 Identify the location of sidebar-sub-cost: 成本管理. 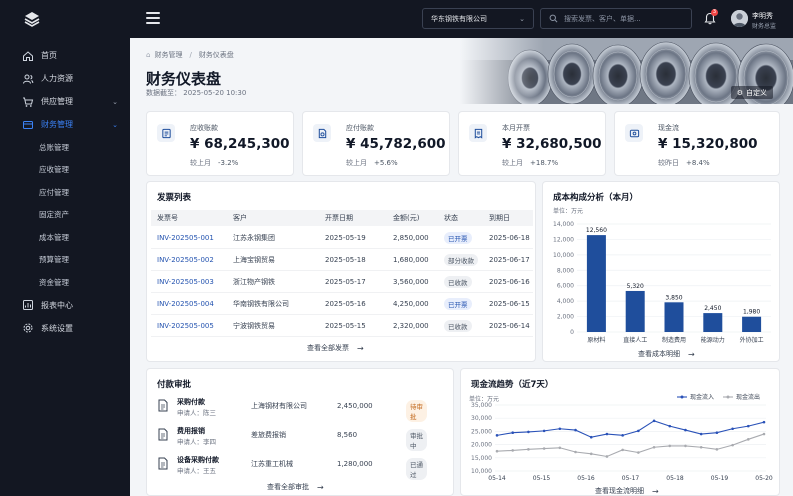
(65, 237).